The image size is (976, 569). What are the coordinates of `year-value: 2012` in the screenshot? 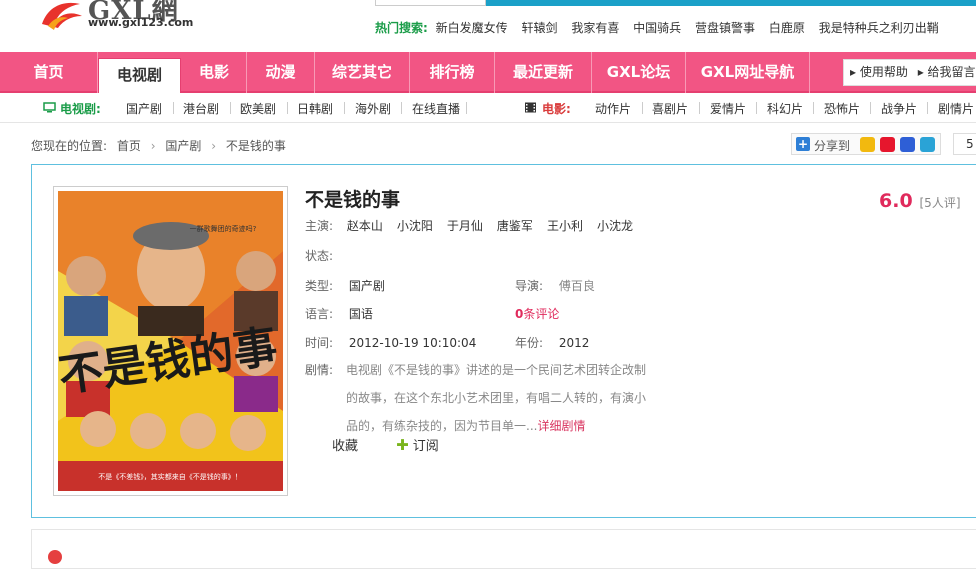 It's located at (574, 343).